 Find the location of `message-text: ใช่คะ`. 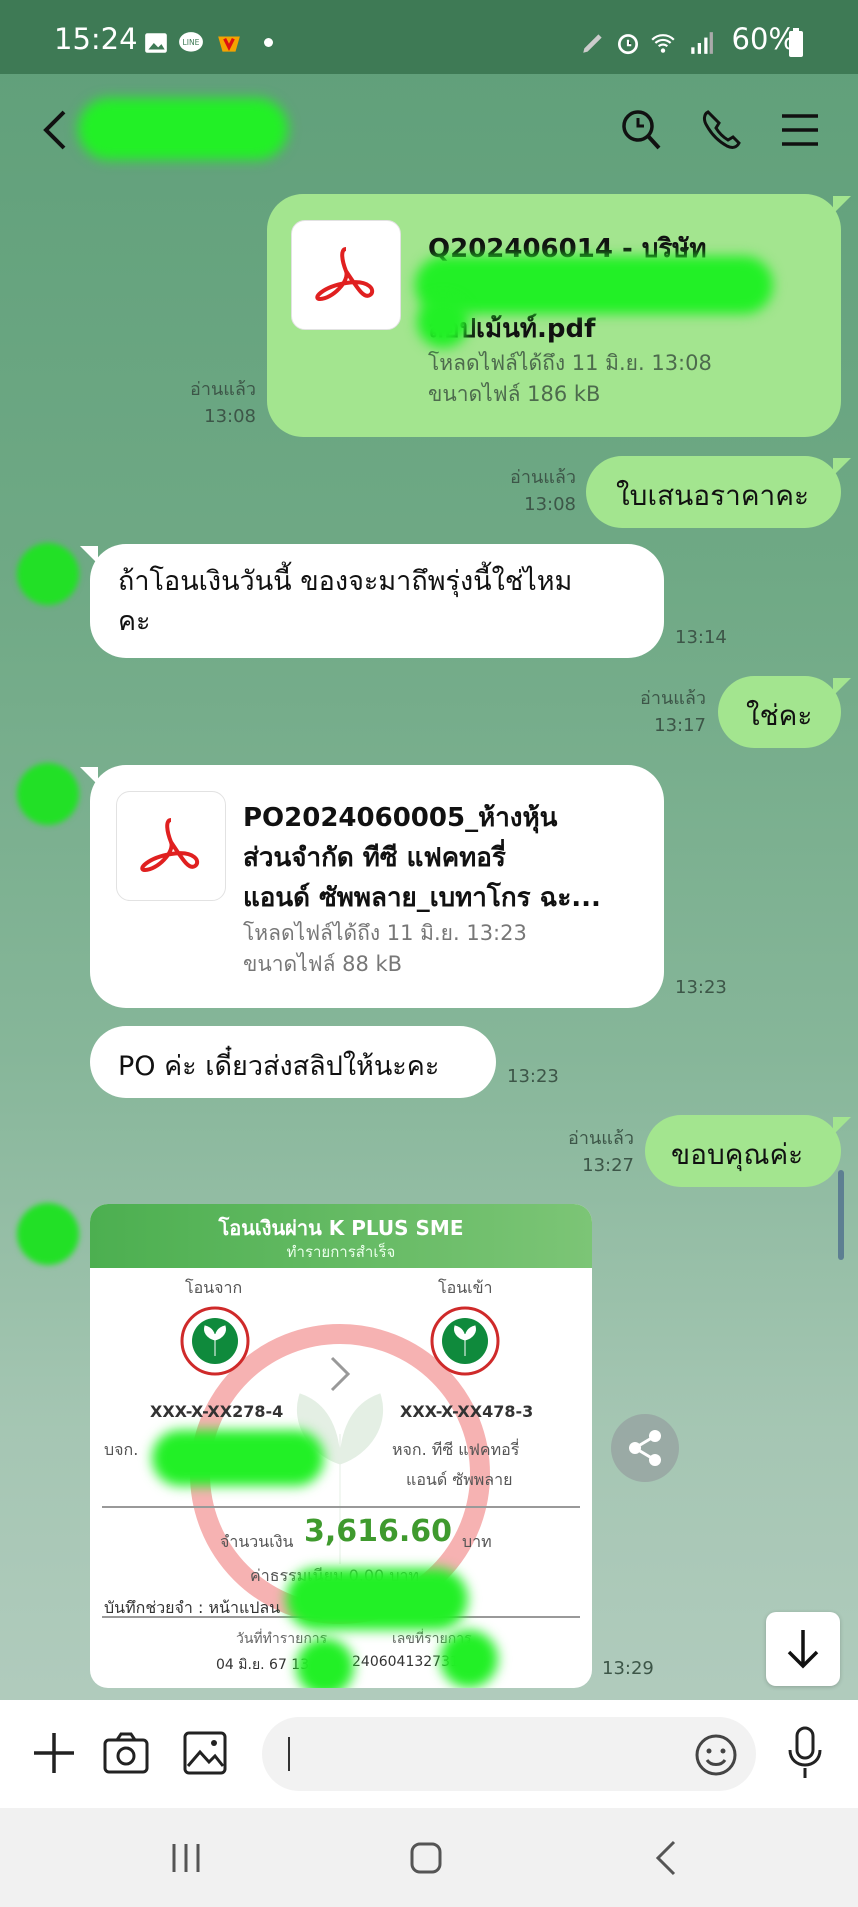

message-text: ใช่คะ is located at coordinates (779, 715).